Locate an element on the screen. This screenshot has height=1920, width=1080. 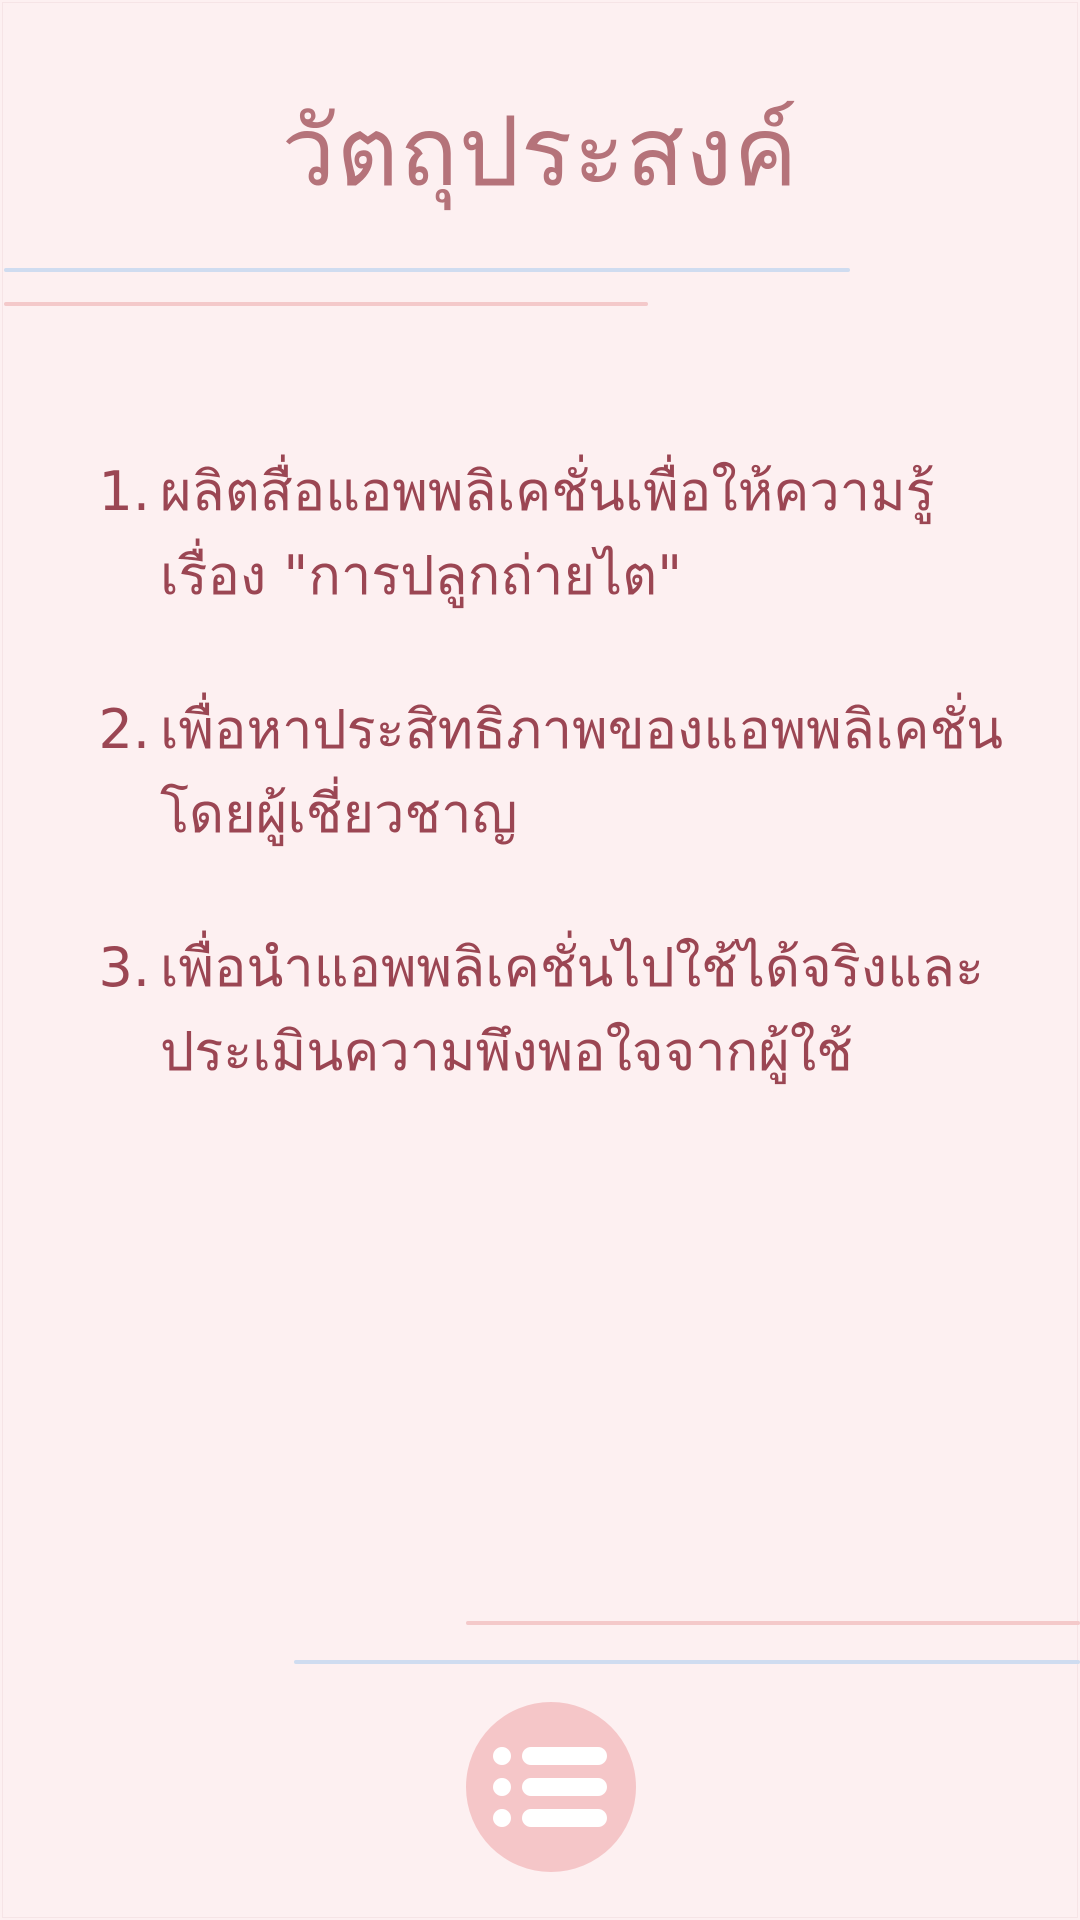
menu-list-icon is located at coordinates (550, 1787).